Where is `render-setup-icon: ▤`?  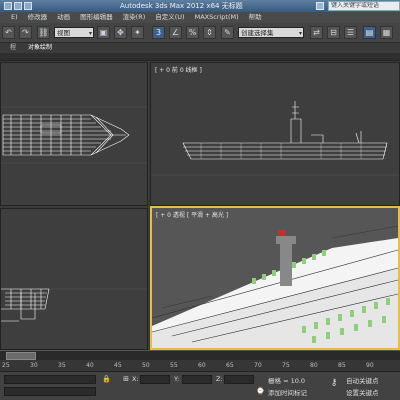 render-setup-icon: ▤ is located at coordinates (369, 32).